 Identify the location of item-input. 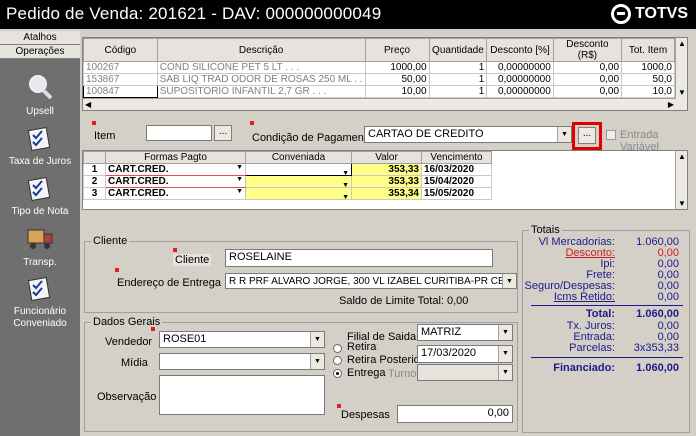
(179, 133).